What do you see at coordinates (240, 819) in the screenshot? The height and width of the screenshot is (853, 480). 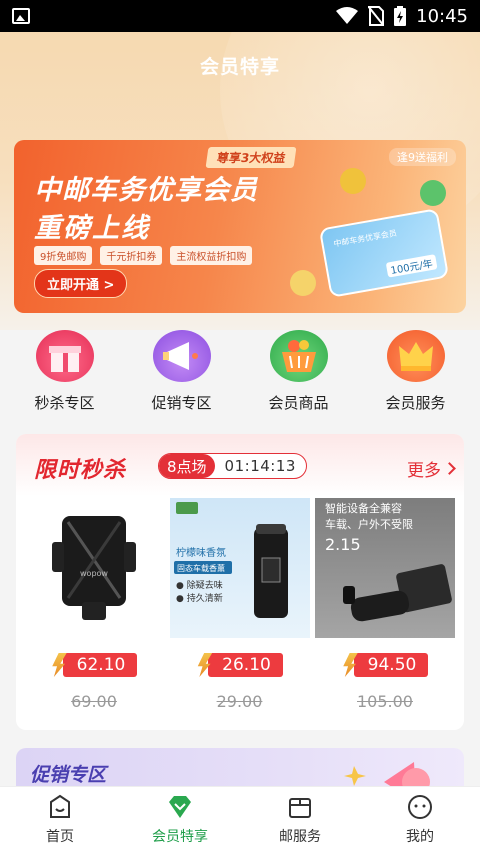 I see `bottom-tab-bar: 首页 会员特享 邮服务 我的` at bounding box center [240, 819].